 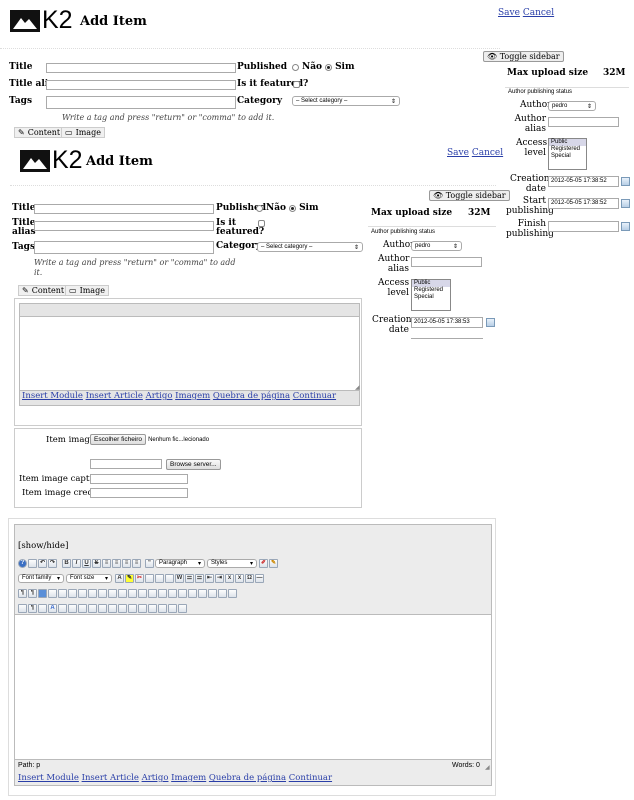 What do you see at coordinates (66, 563) in the screenshot?
I see `bold-icon: B` at bounding box center [66, 563].